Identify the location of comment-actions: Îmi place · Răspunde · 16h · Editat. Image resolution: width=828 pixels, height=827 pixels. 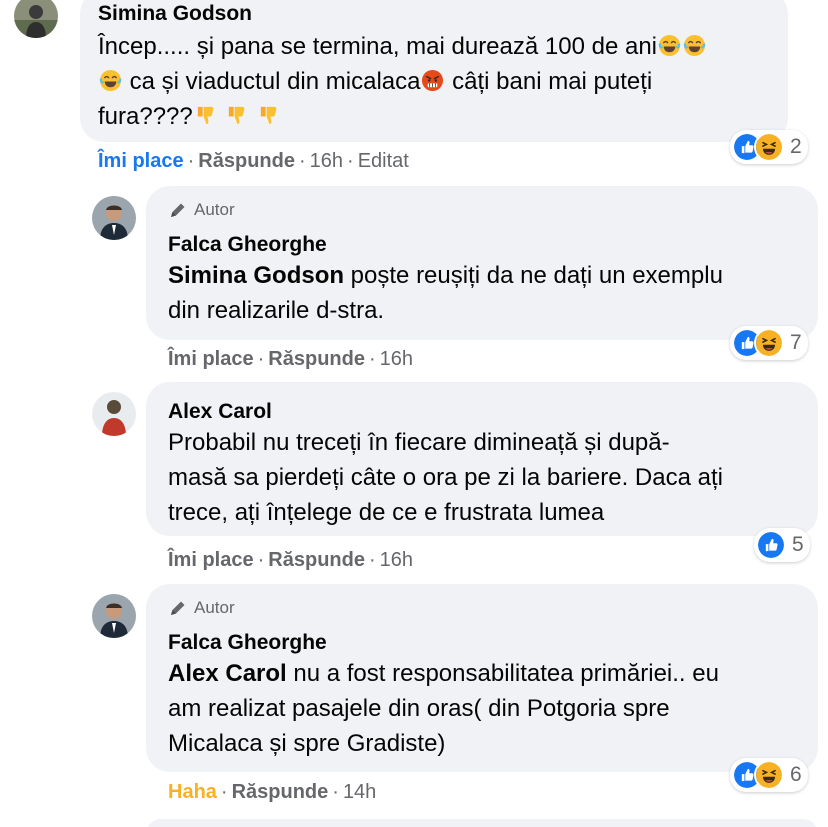
(253, 161).